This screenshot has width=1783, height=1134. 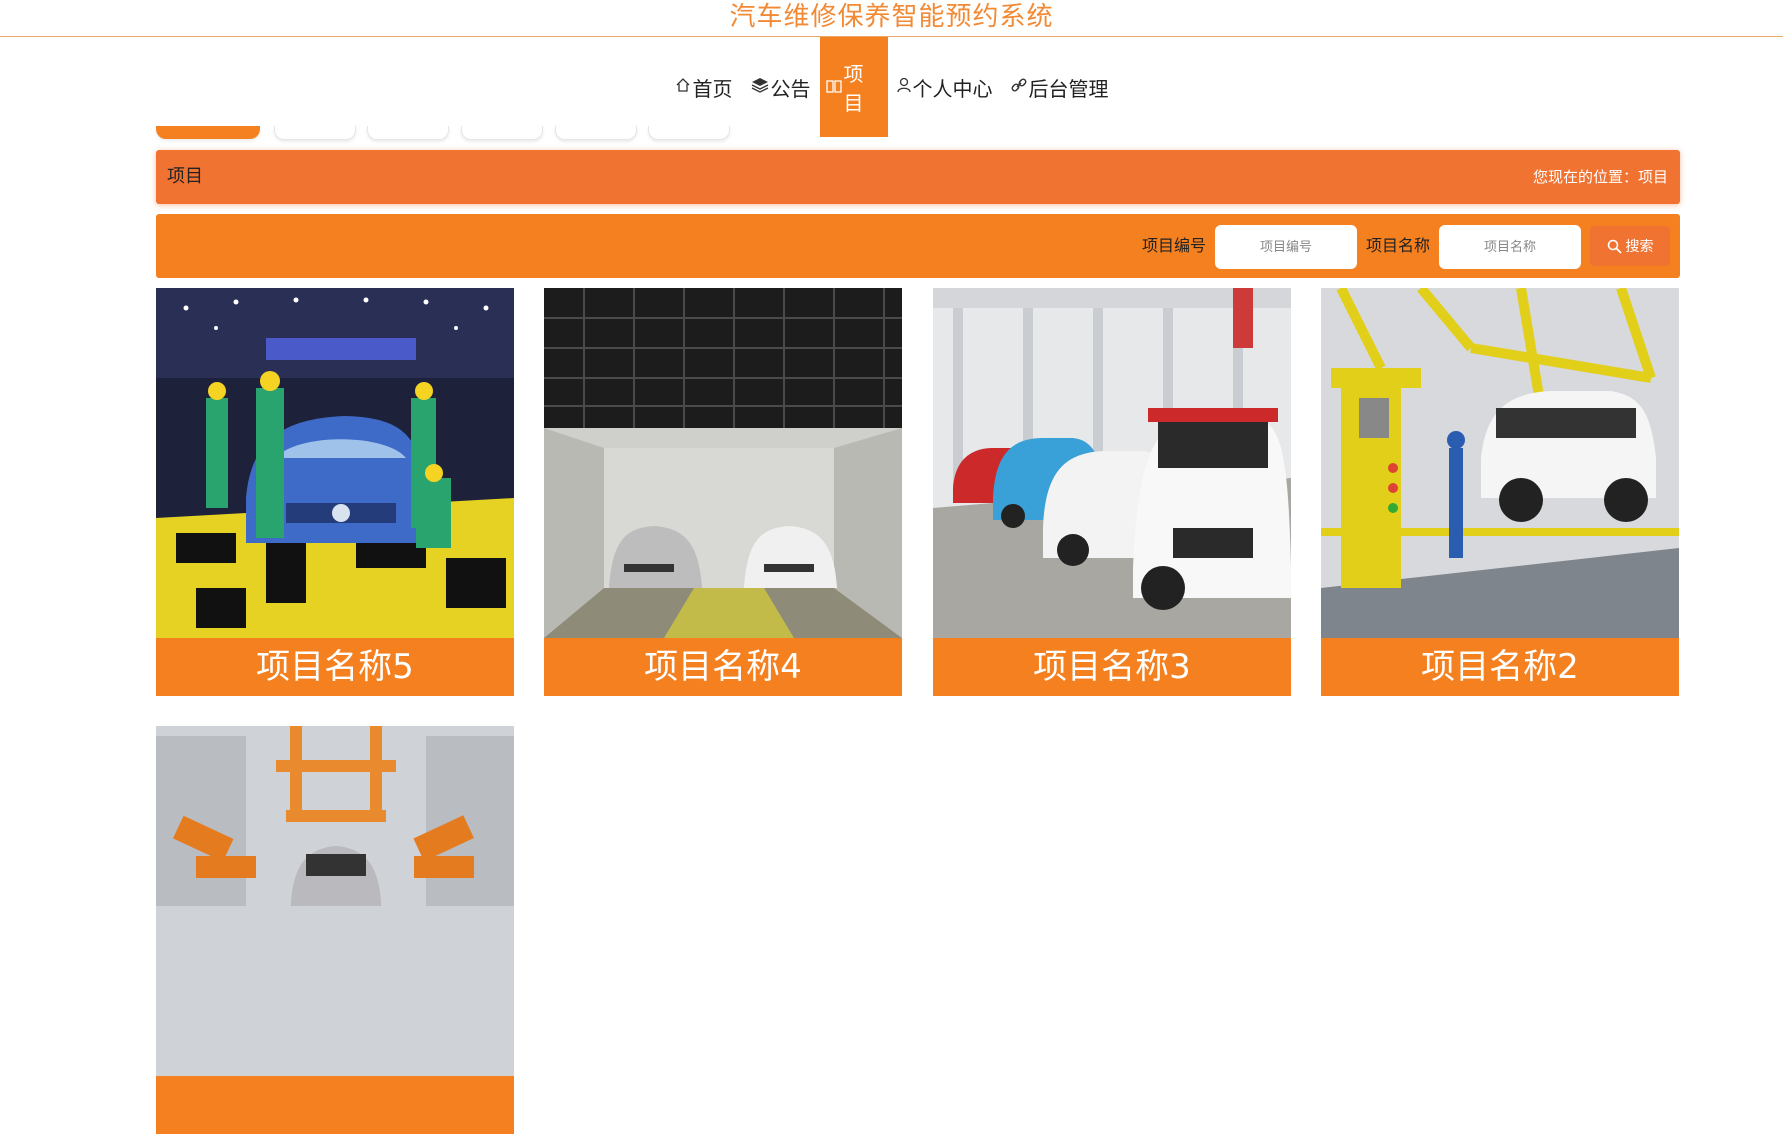 I want to click on project-card: 项目名称4, so click(x=723, y=492).